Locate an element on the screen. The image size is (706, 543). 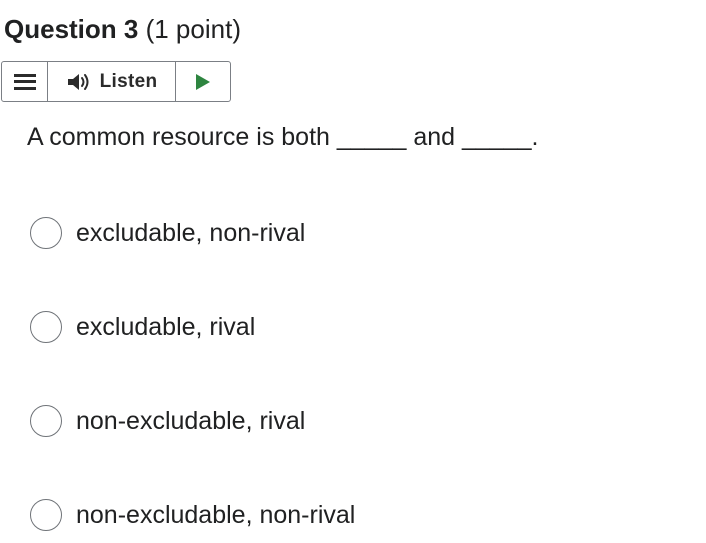
question-header: Question 3 (1 point) is located at coordinates (122, 29).